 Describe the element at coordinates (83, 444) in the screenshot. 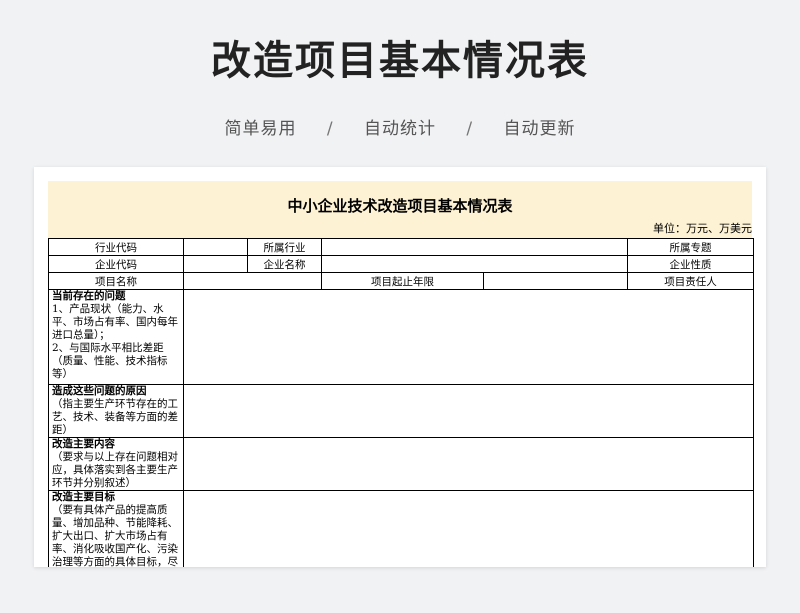

I see `section-title: 改造主要内容` at that location.